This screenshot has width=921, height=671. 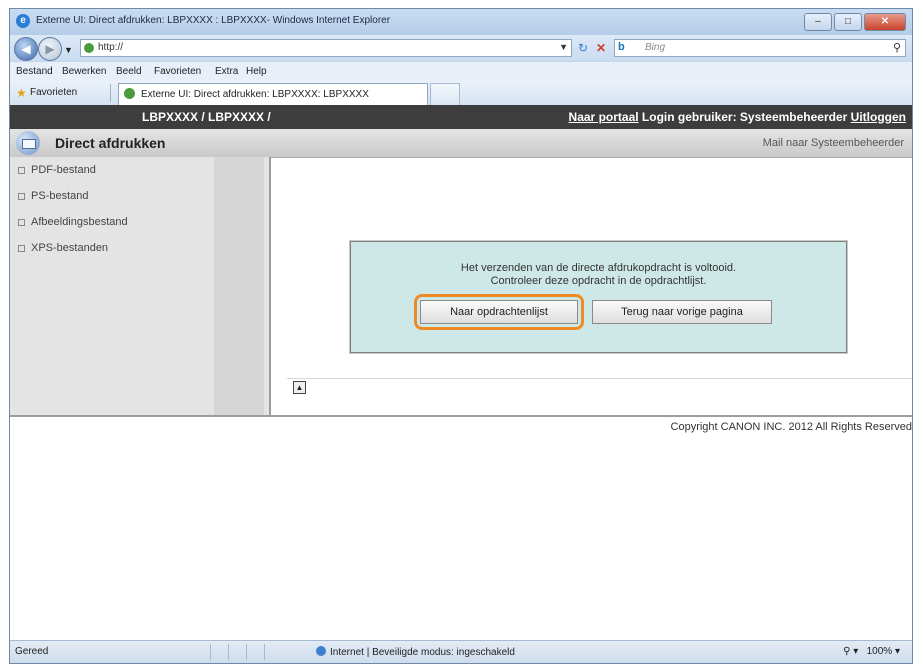 I want to click on login-info: Login gebruiker: Systeembeheerder, so click(x=744, y=117).